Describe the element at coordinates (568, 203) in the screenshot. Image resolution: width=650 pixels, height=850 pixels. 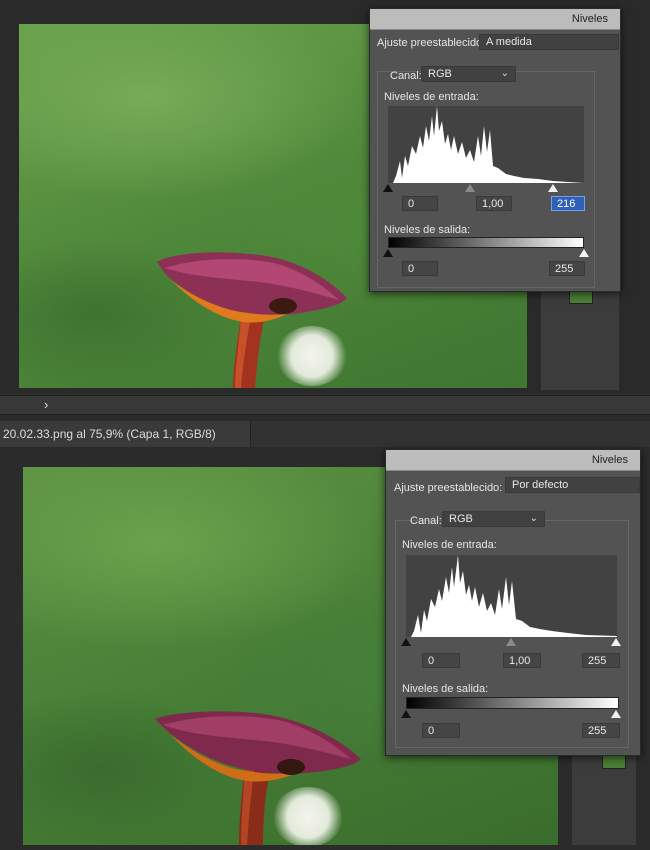
I see `input-white-field: 216` at that location.